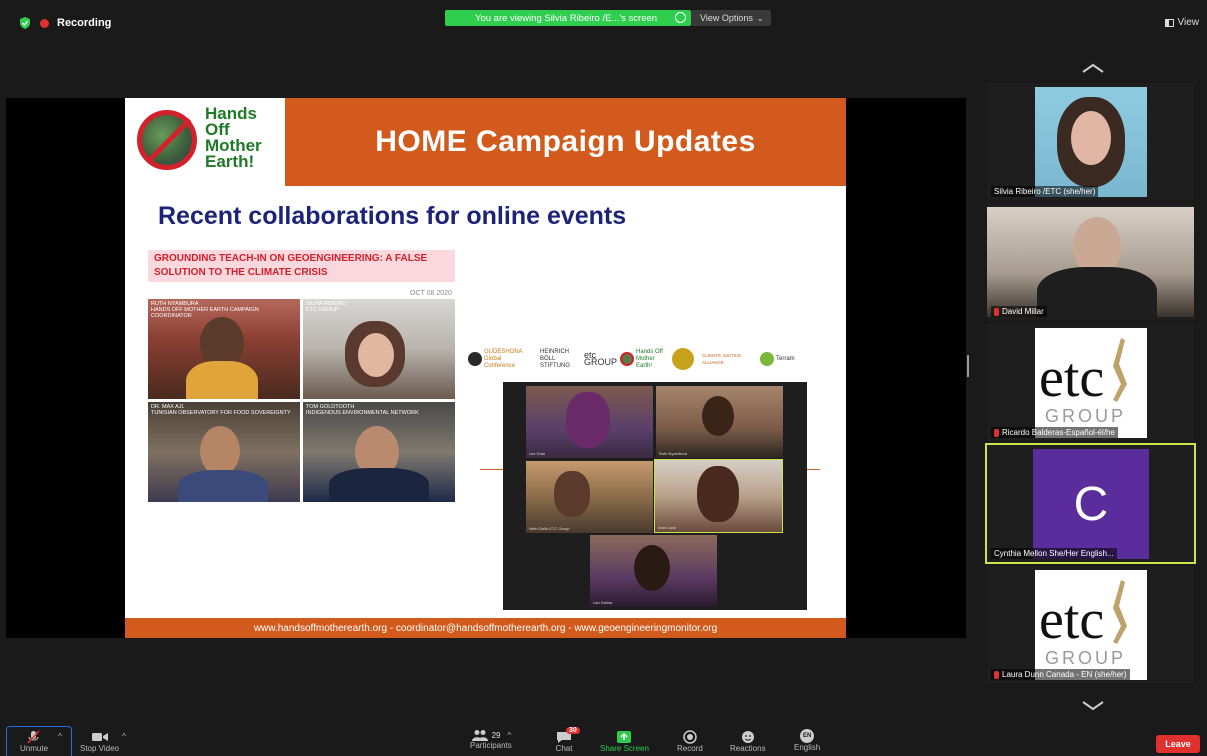 This screenshot has width=1207, height=756. I want to click on participants-count: 29, so click(496, 735).